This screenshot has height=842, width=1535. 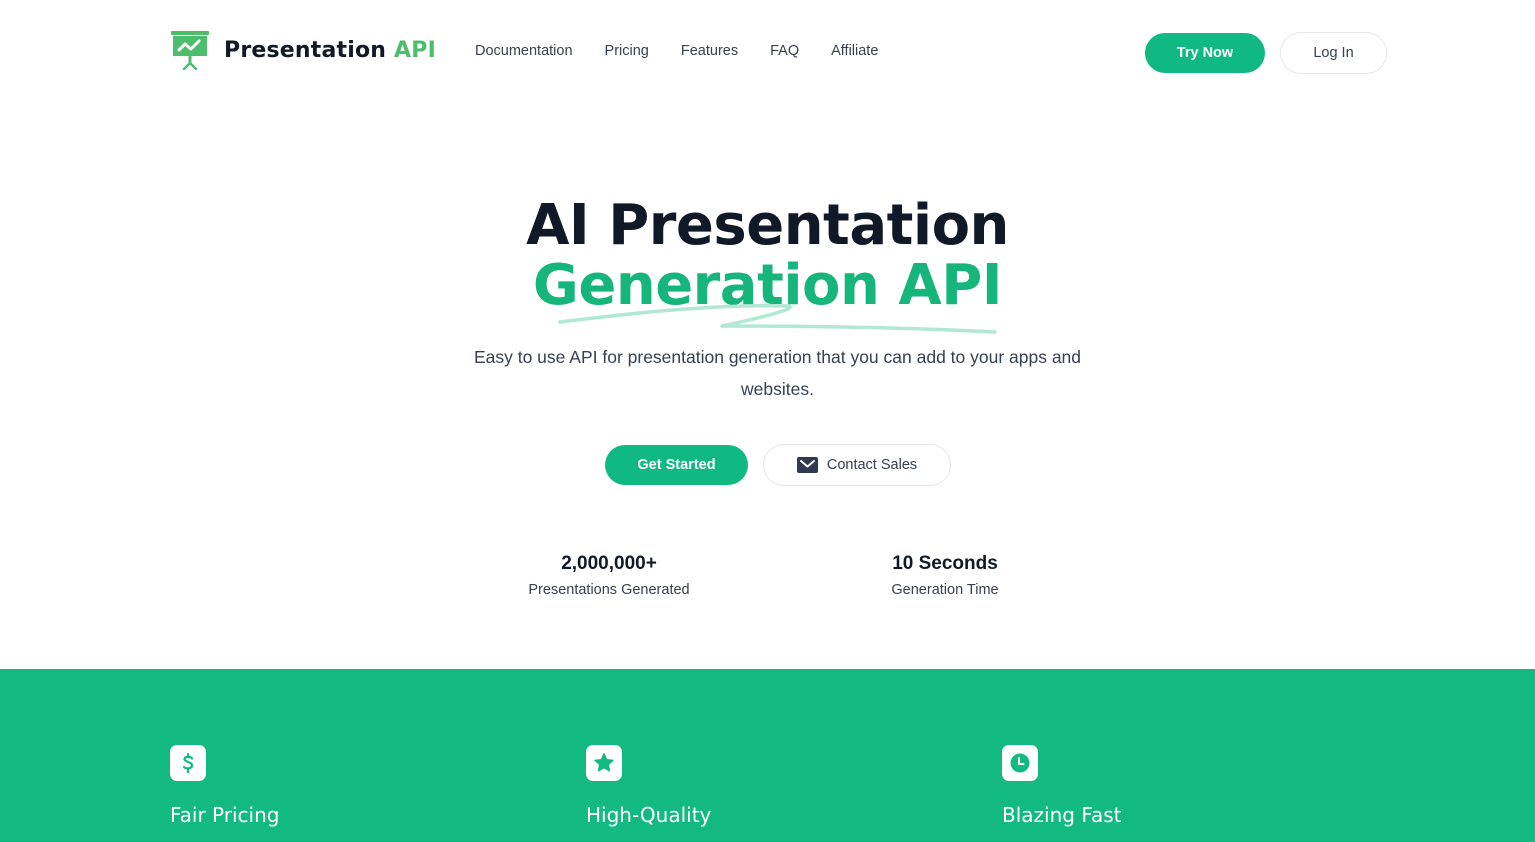 What do you see at coordinates (784, 51) in the screenshot?
I see `nav-faq: FAQ` at bounding box center [784, 51].